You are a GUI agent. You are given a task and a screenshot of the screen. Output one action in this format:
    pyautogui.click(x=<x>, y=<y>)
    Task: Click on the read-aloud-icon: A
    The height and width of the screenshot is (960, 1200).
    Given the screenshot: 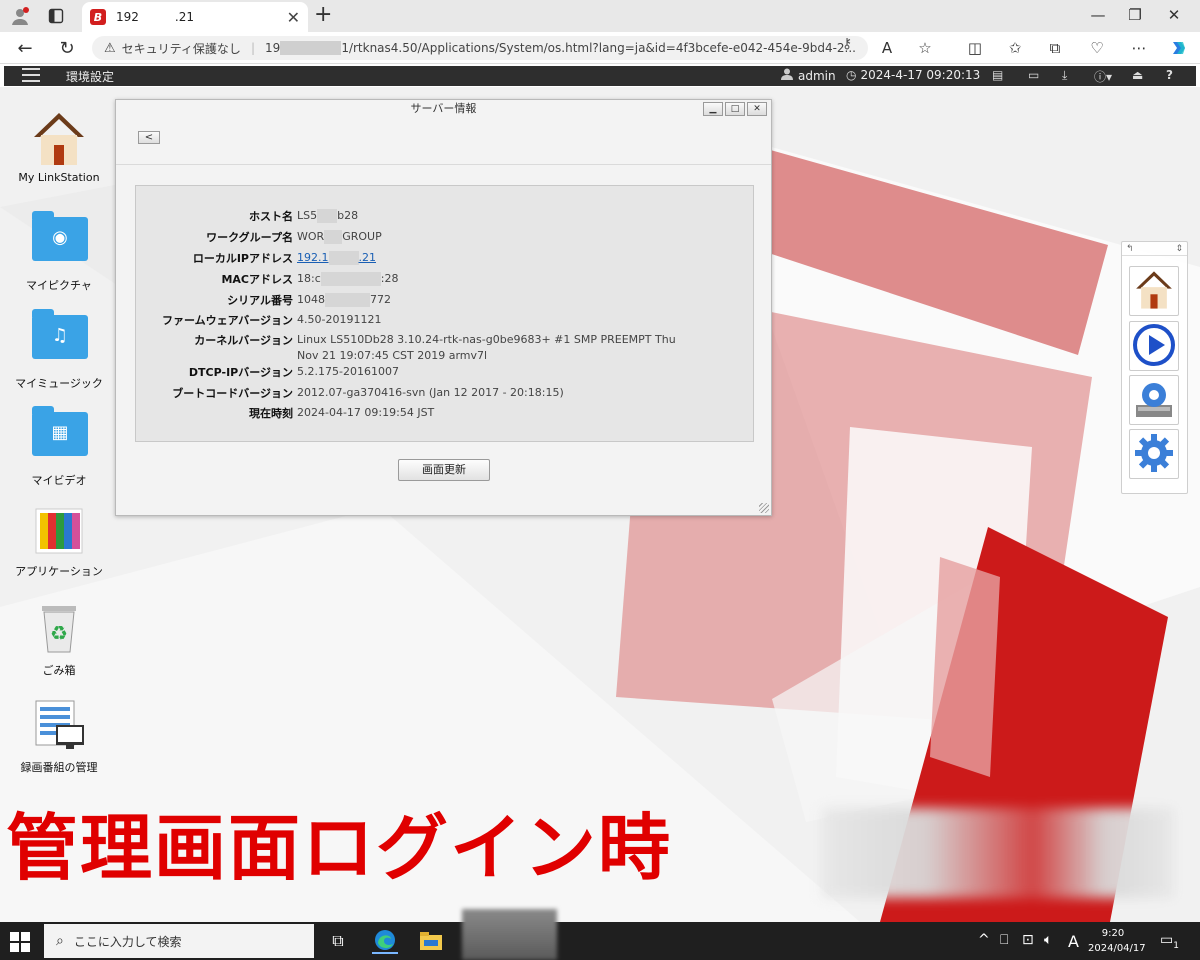 What is the action you would take?
    pyautogui.click(x=887, y=48)
    